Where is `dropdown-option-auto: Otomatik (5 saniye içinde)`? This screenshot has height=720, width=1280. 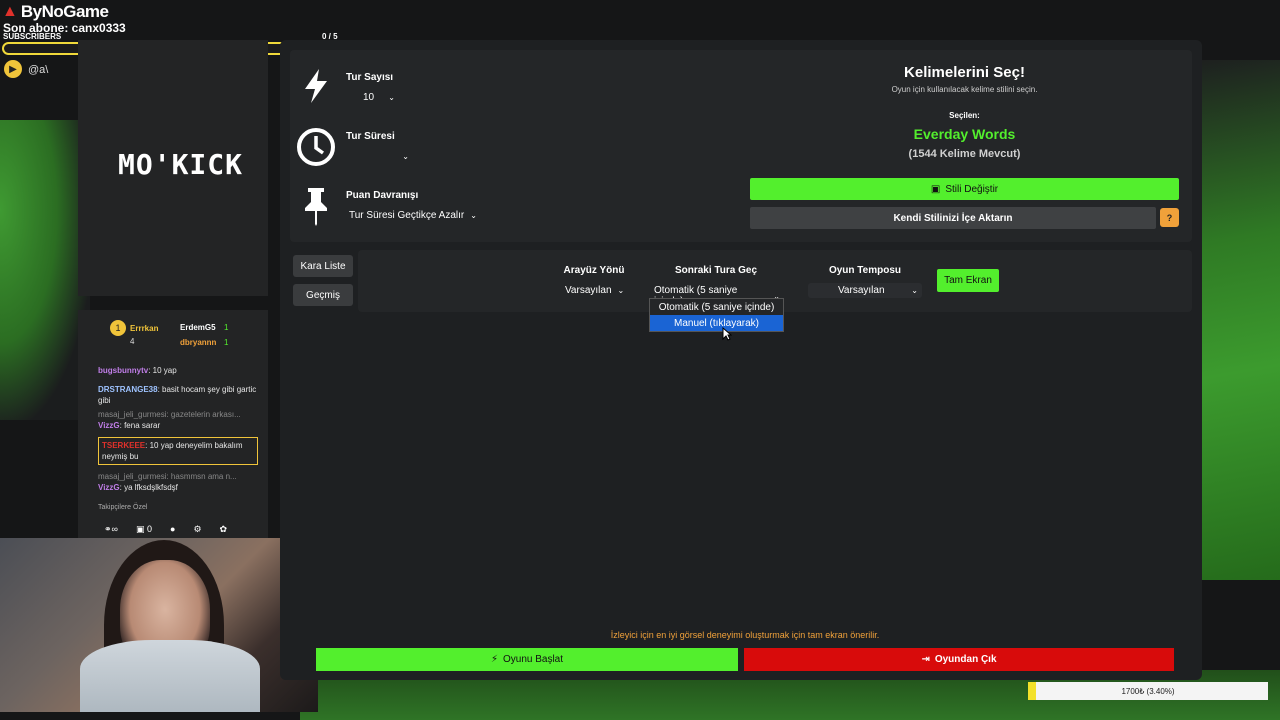
dropdown-option-auto: Otomatik (5 saniye içinde) is located at coordinates (716, 307).